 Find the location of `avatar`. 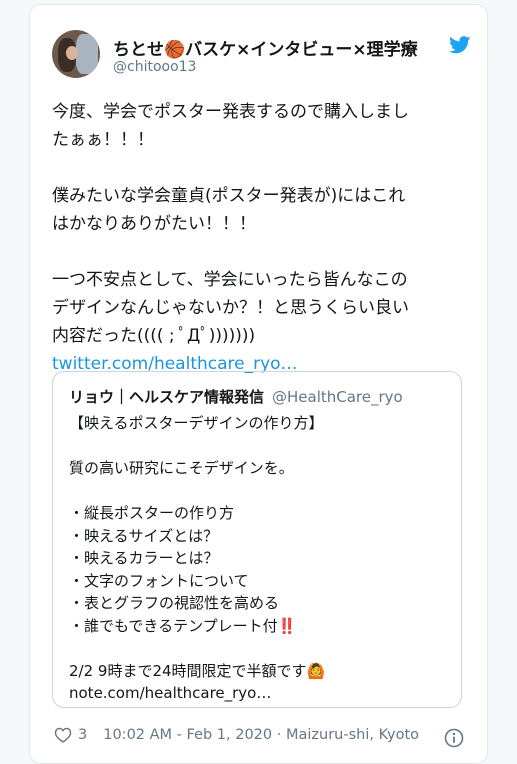

avatar is located at coordinates (76, 54).